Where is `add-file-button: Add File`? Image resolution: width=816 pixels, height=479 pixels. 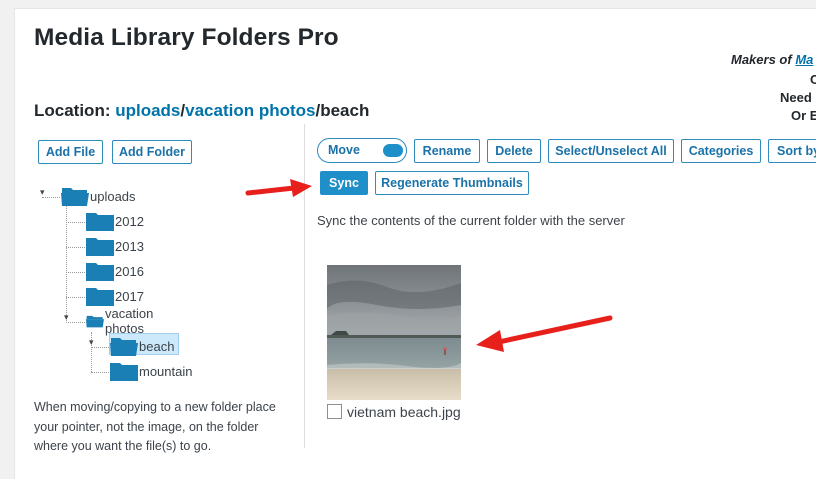
add-file-button: Add File is located at coordinates (70, 152).